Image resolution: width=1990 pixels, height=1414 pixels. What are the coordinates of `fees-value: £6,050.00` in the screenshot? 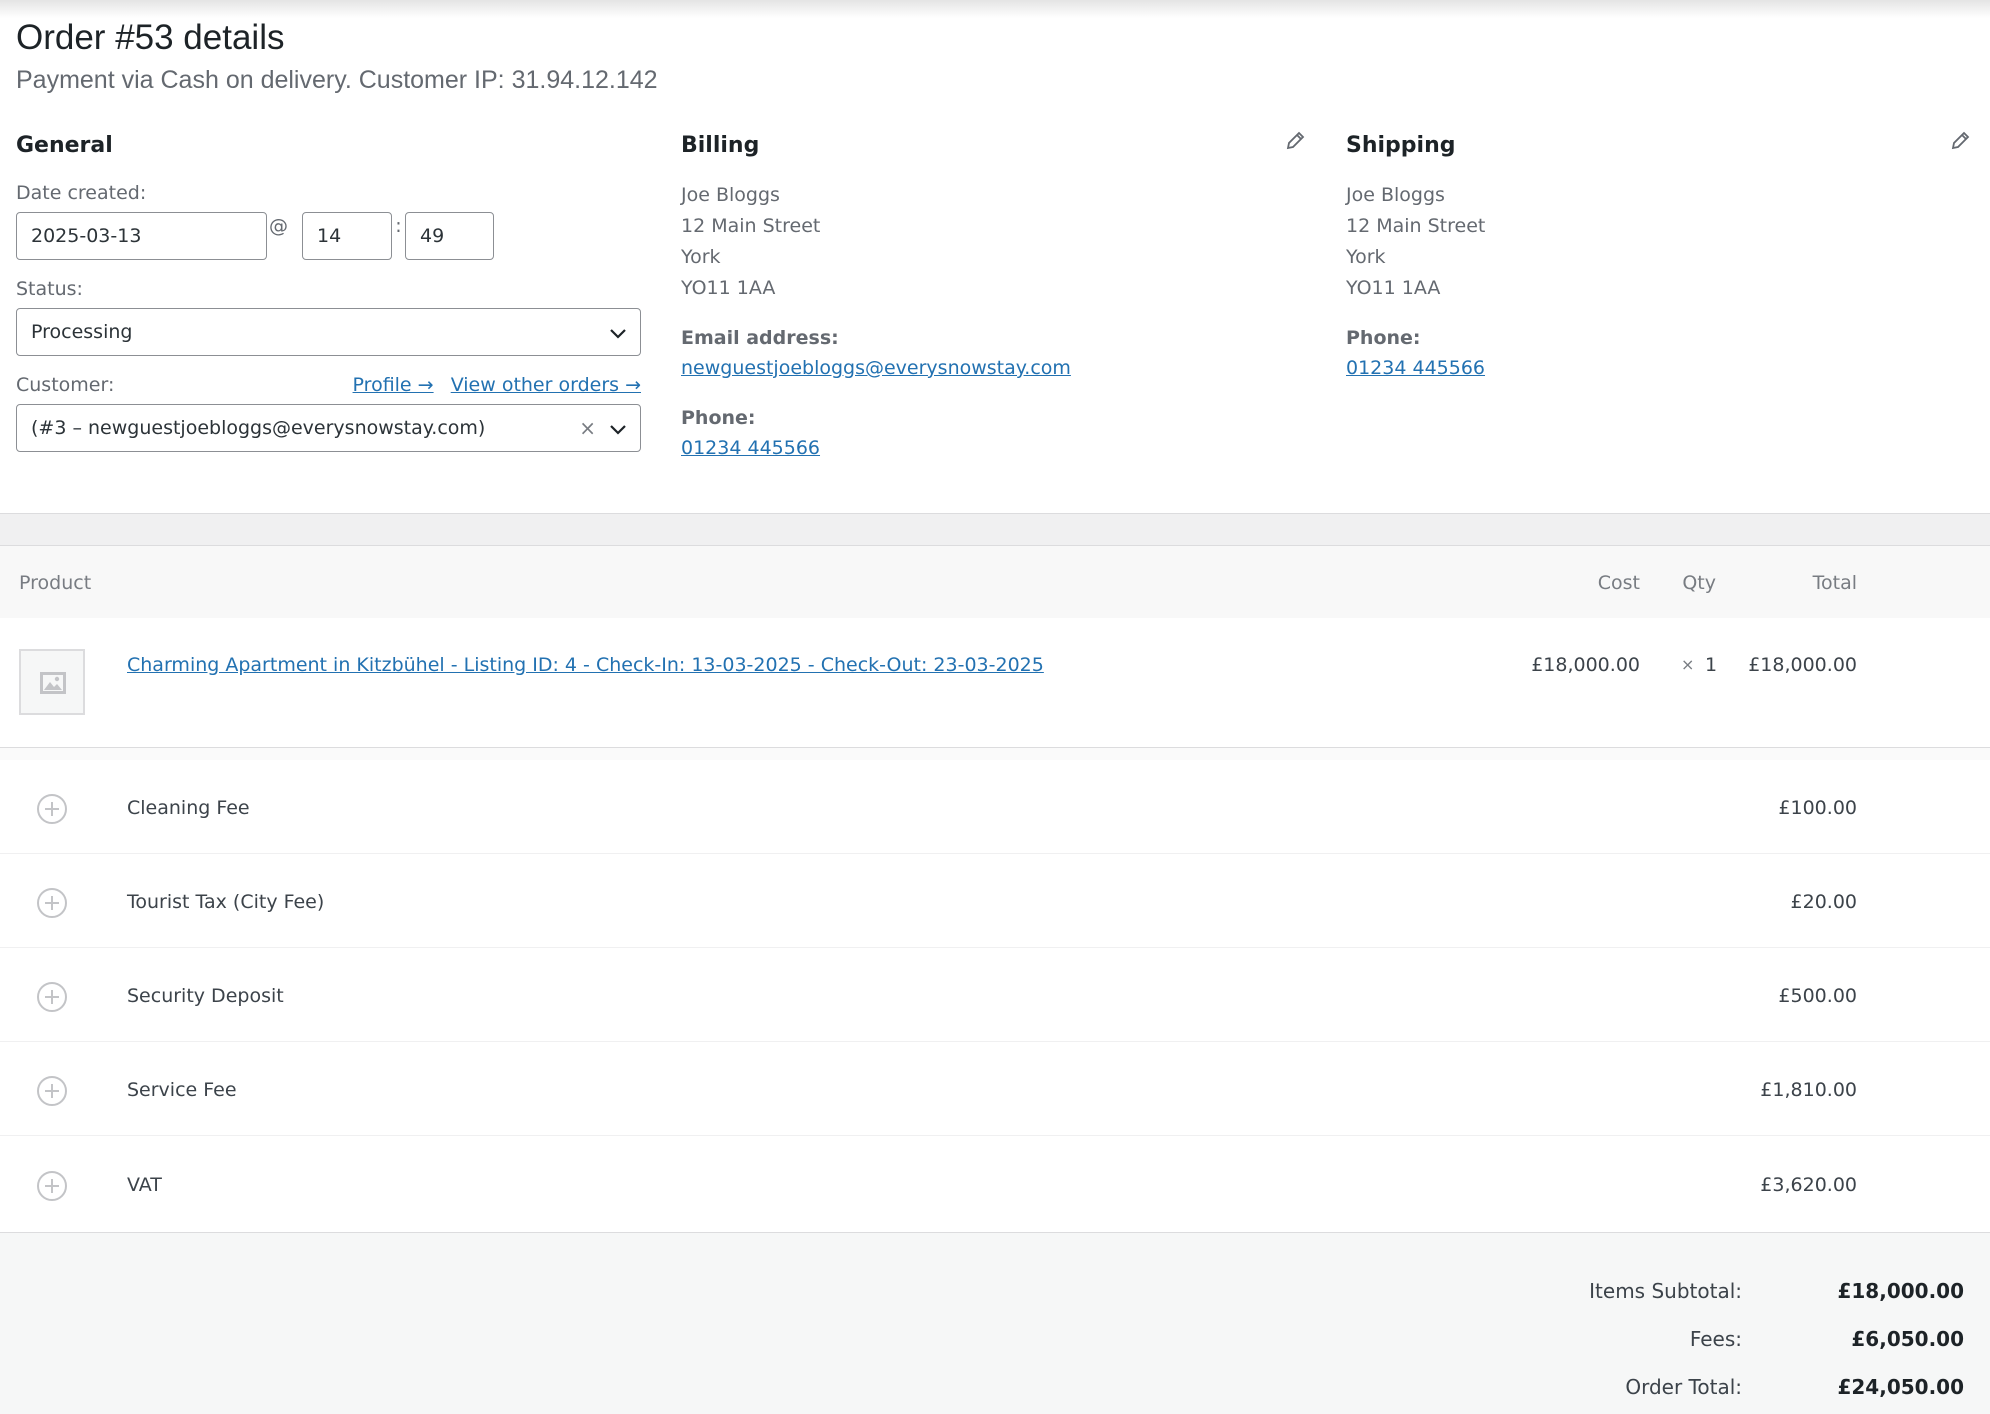 It's located at (1907, 1339).